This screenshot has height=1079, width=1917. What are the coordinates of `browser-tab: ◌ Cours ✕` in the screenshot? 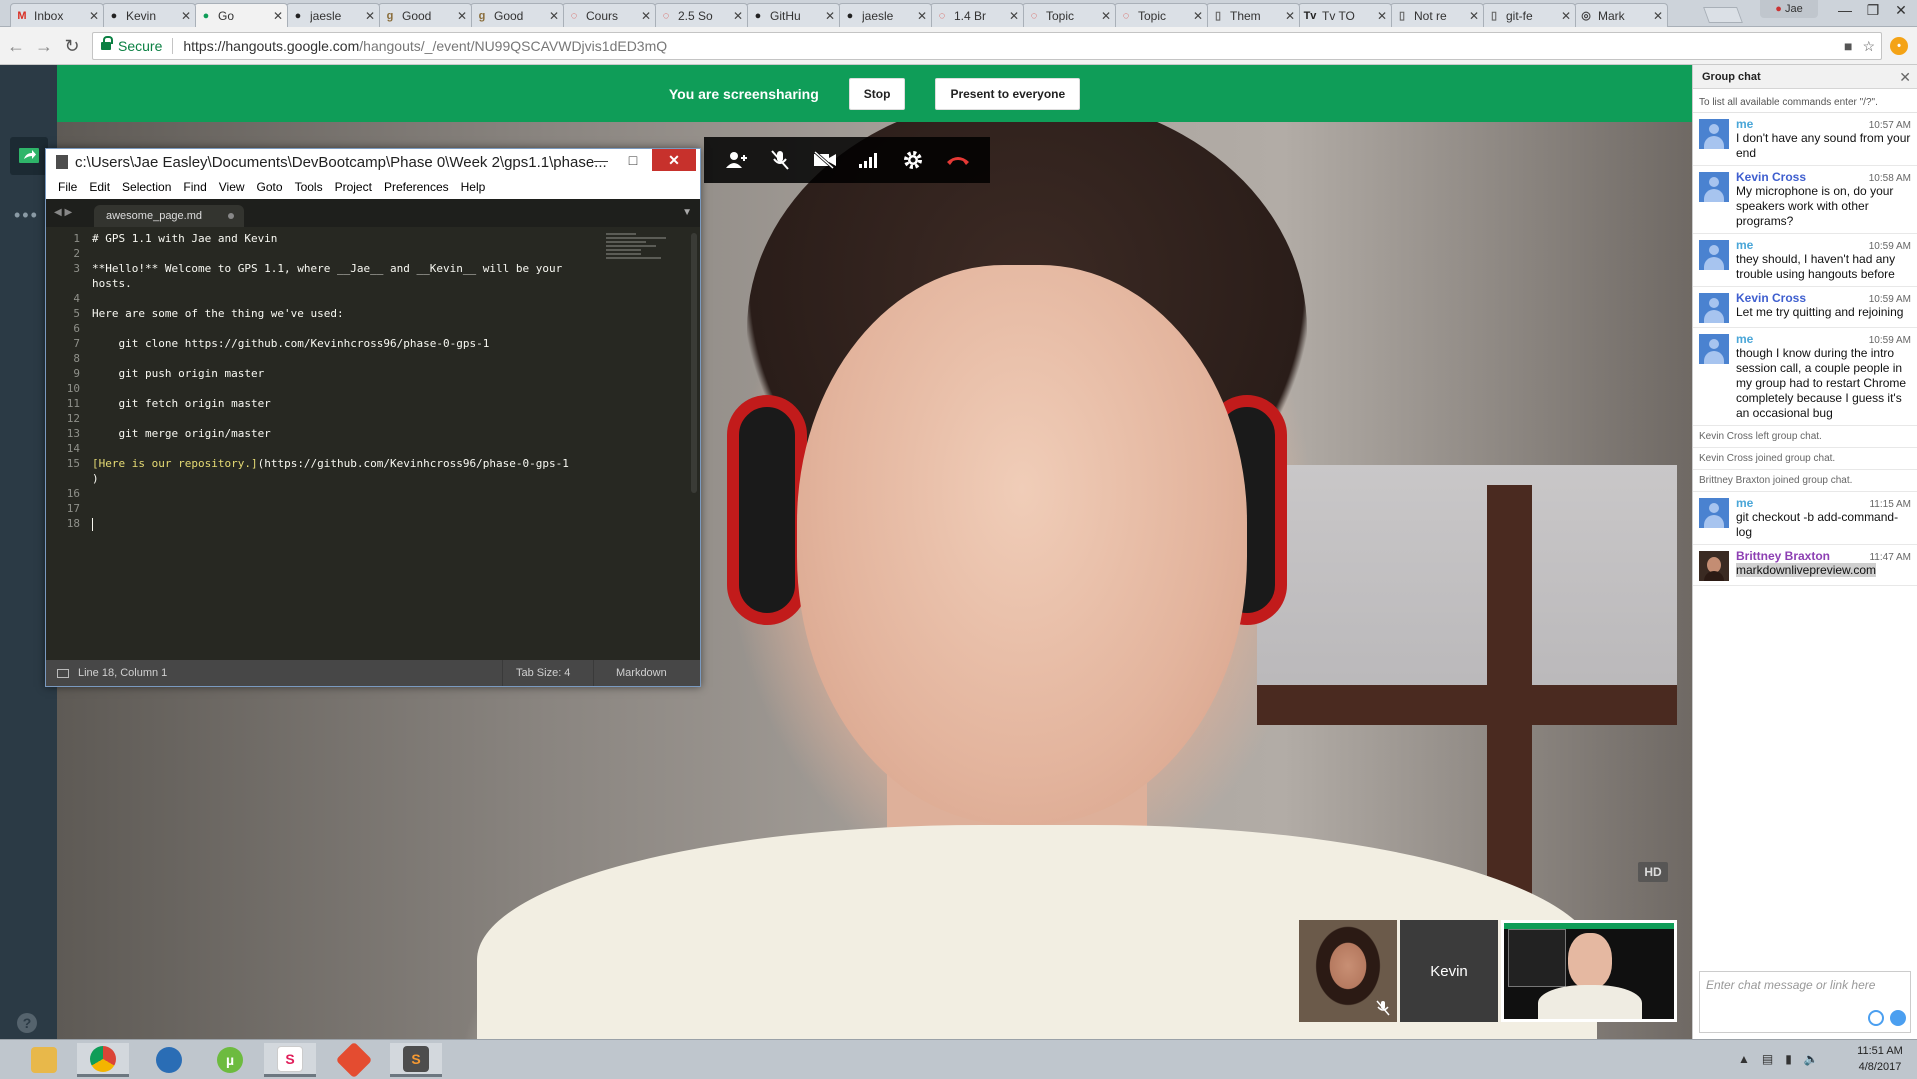 It's located at (609, 15).